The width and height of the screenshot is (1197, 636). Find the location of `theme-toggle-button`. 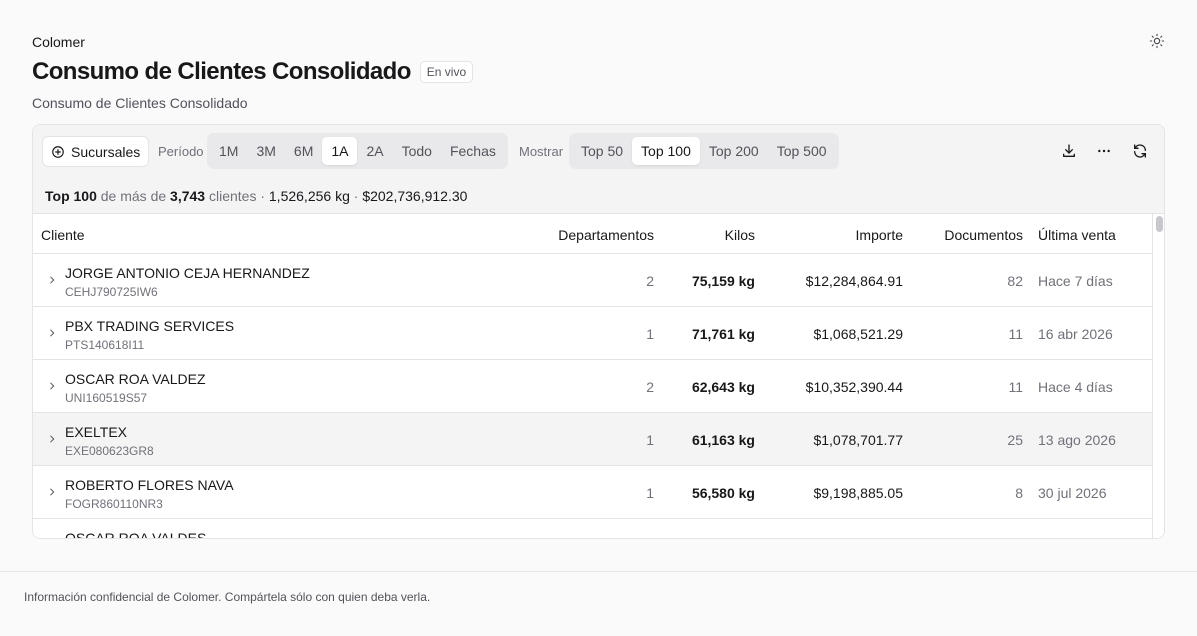

theme-toggle-button is located at coordinates (1157, 41).